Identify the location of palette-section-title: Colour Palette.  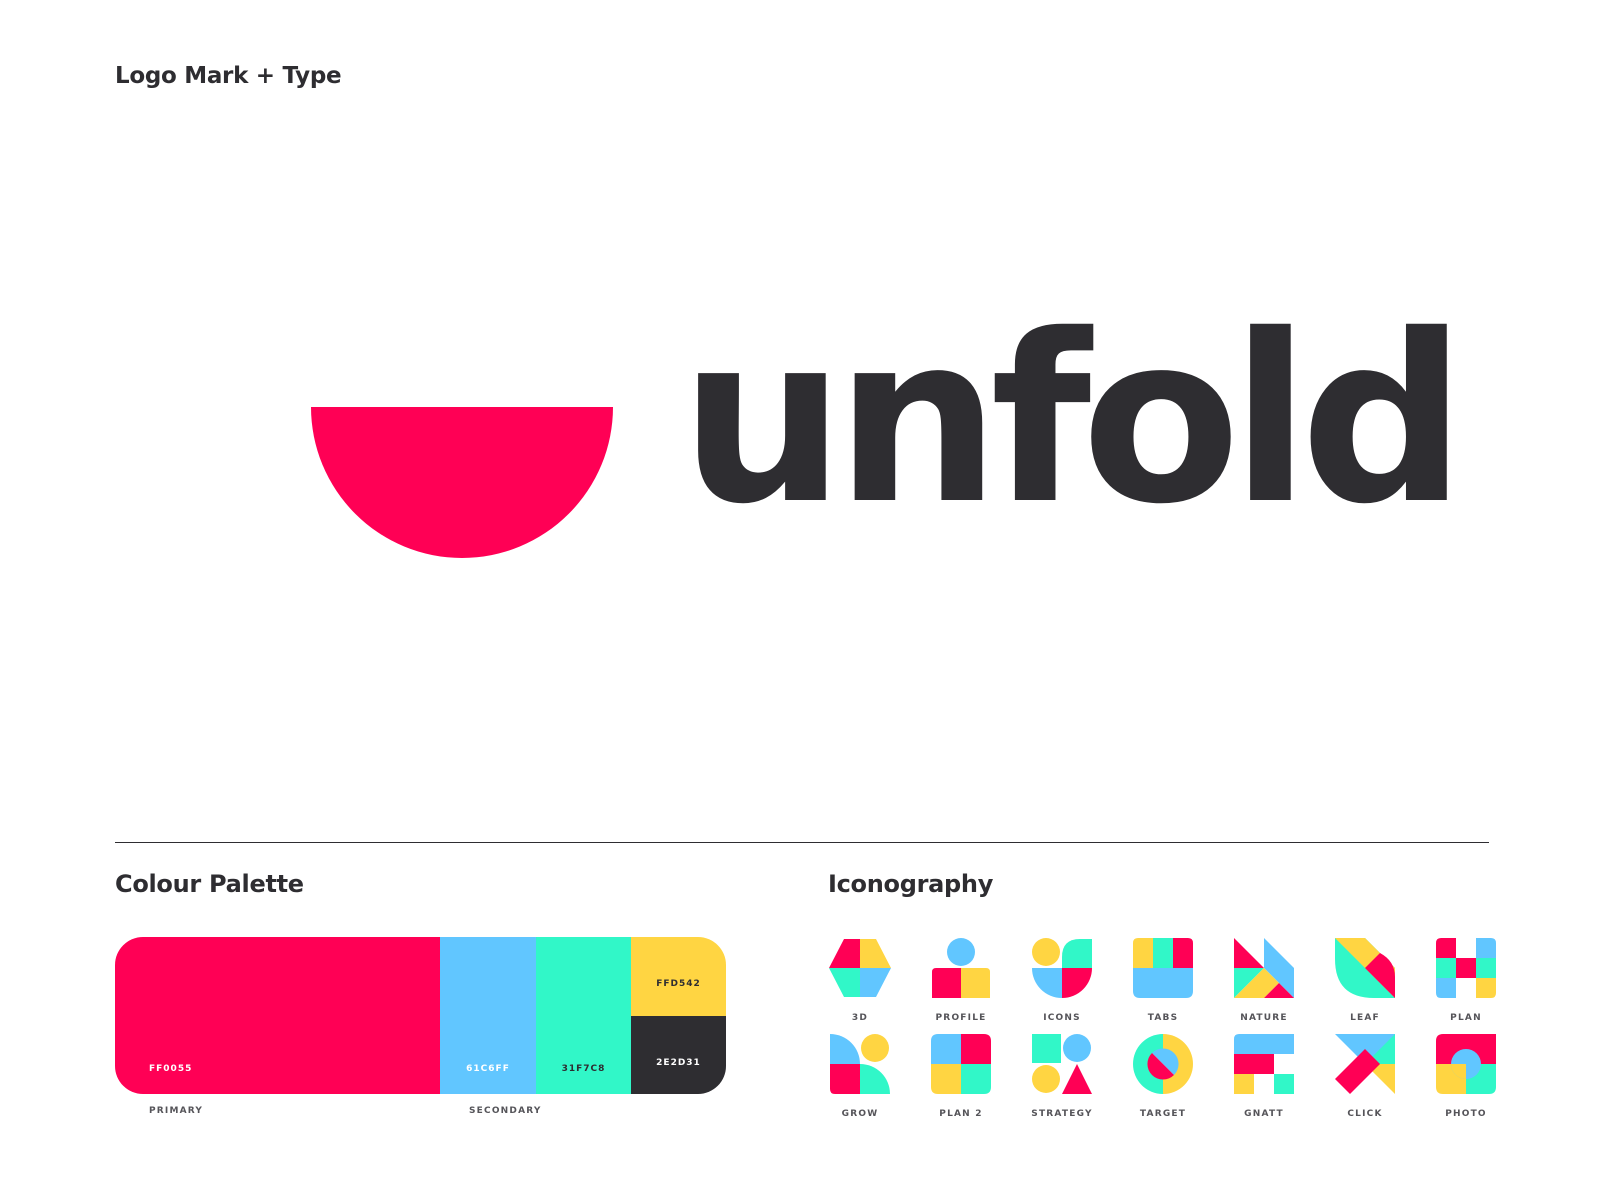
(209, 884).